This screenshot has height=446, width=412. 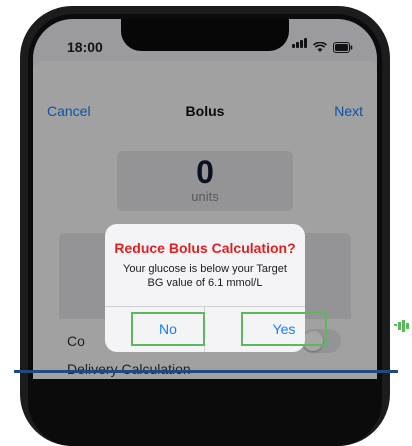 I want to click on alert-title: Reduce Bolus Calculation?, so click(x=205, y=248).